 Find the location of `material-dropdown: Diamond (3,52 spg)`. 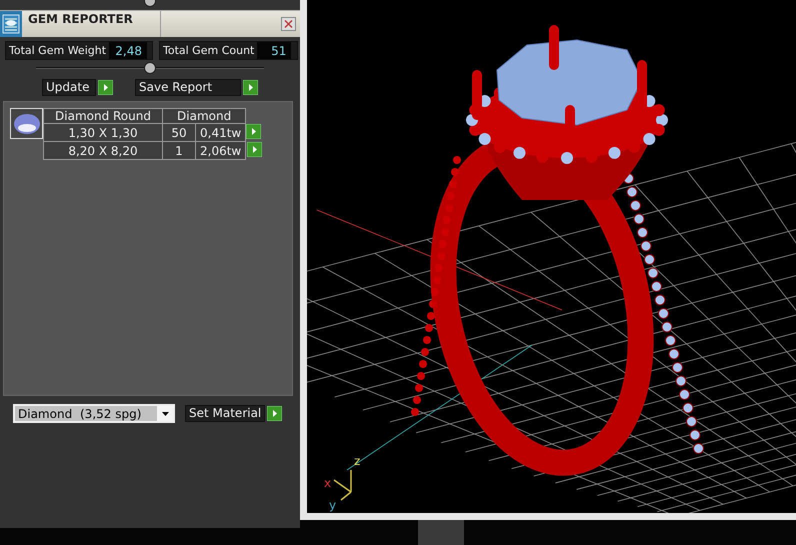

material-dropdown: Diamond (3,52 spg) is located at coordinates (94, 413).